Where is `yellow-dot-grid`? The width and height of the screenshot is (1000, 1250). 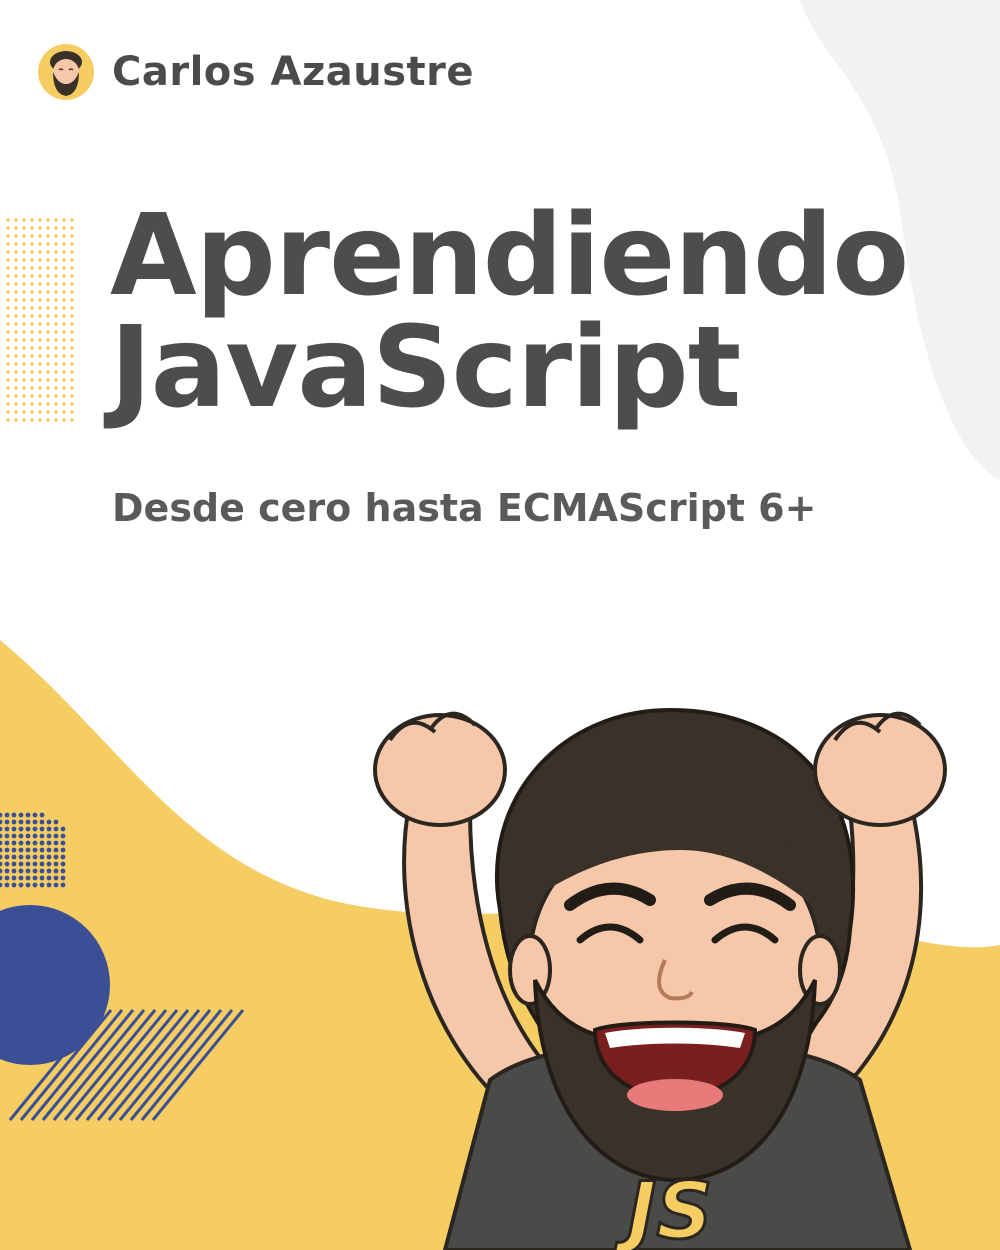
yellow-dot-grid is located at coordinates (40, 320).